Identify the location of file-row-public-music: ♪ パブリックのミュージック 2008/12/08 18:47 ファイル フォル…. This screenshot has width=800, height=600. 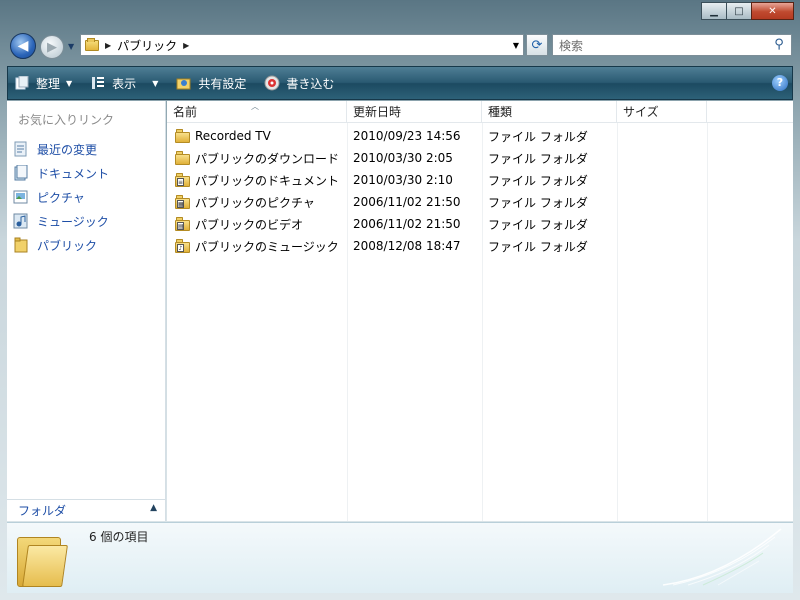
(437, 246).